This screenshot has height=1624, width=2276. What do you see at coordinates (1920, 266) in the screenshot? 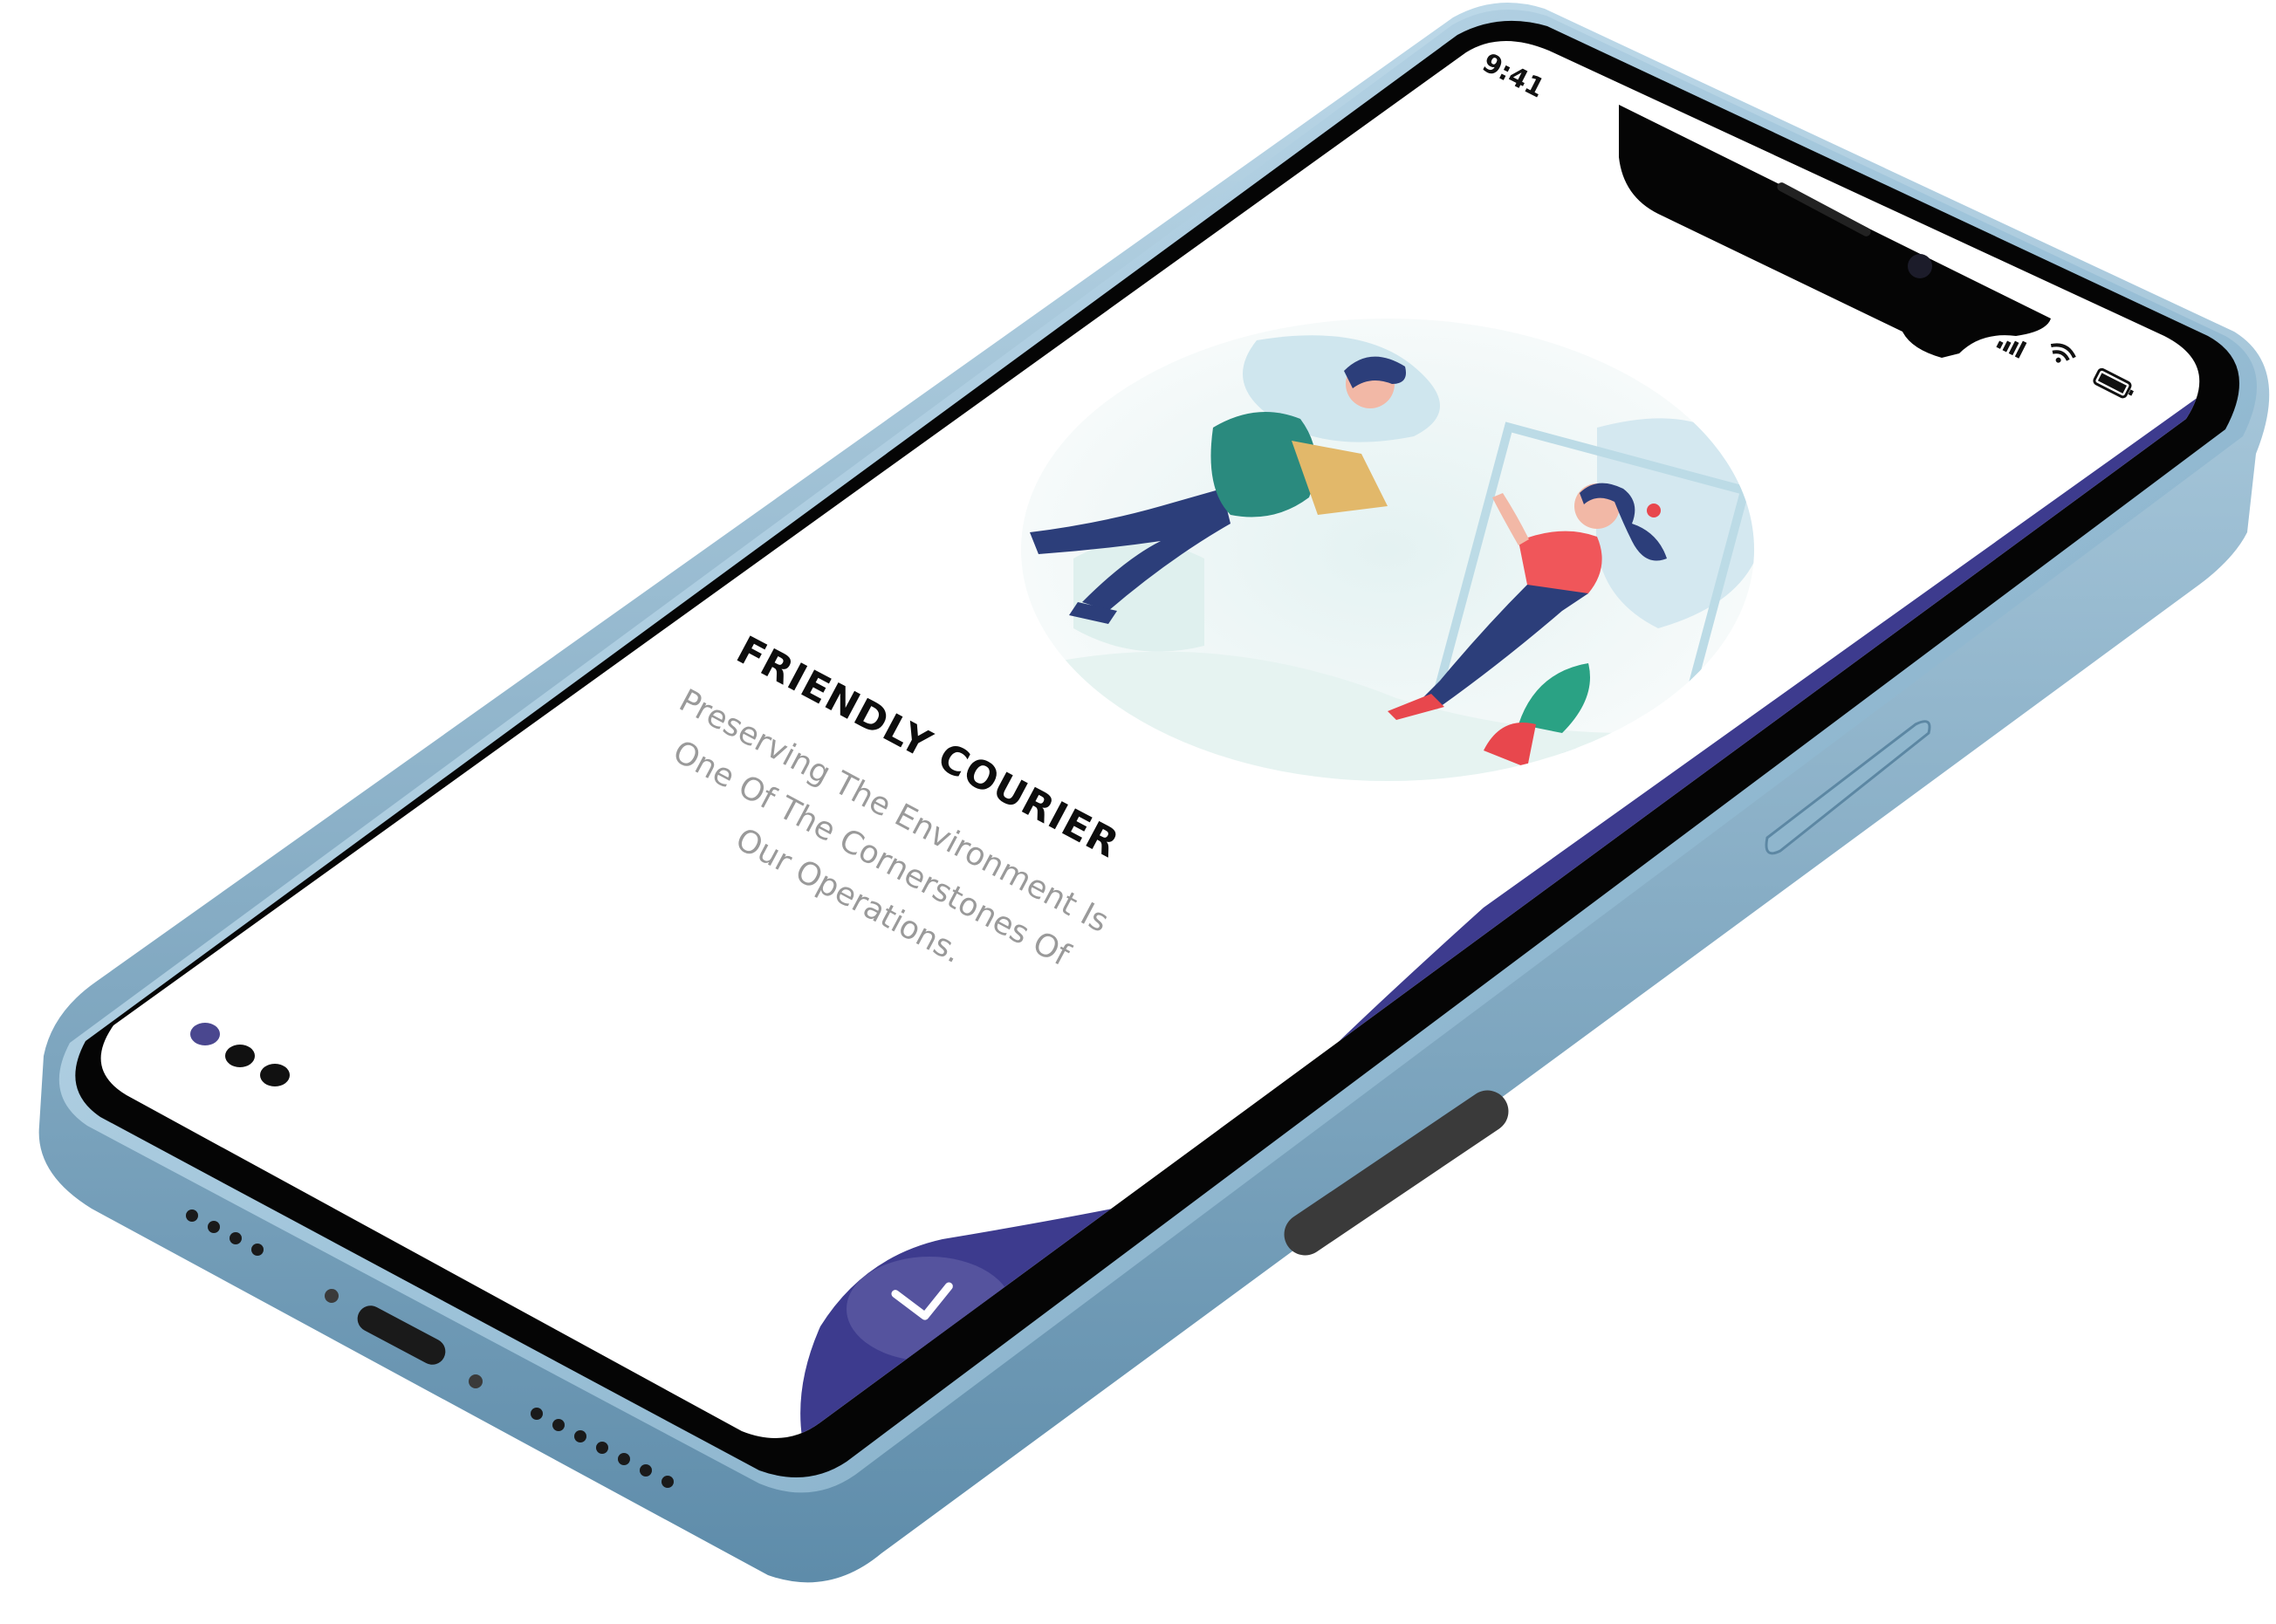
I see `front-camera` at bounding box center [1920, 266].